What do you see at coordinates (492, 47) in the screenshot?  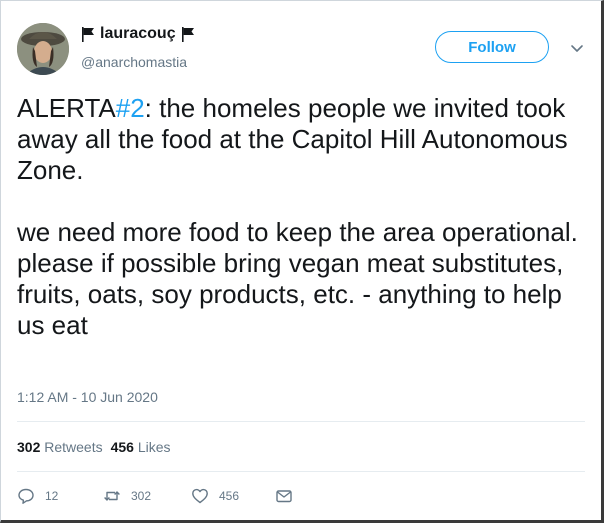 I see `follow-button: Follow` at bounding box center [492, 47].